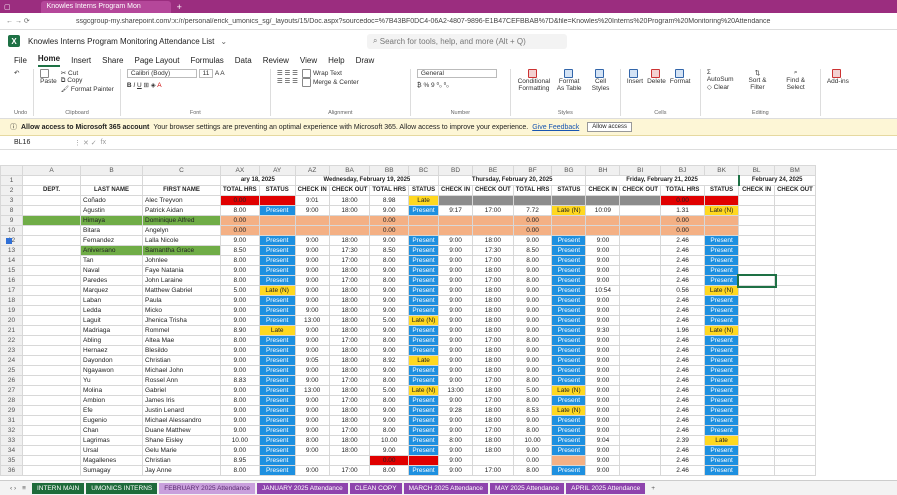 The width and height of the screenshot is (897, 495). I want to click on window-menu-icon: ▢, so click(7, 7).